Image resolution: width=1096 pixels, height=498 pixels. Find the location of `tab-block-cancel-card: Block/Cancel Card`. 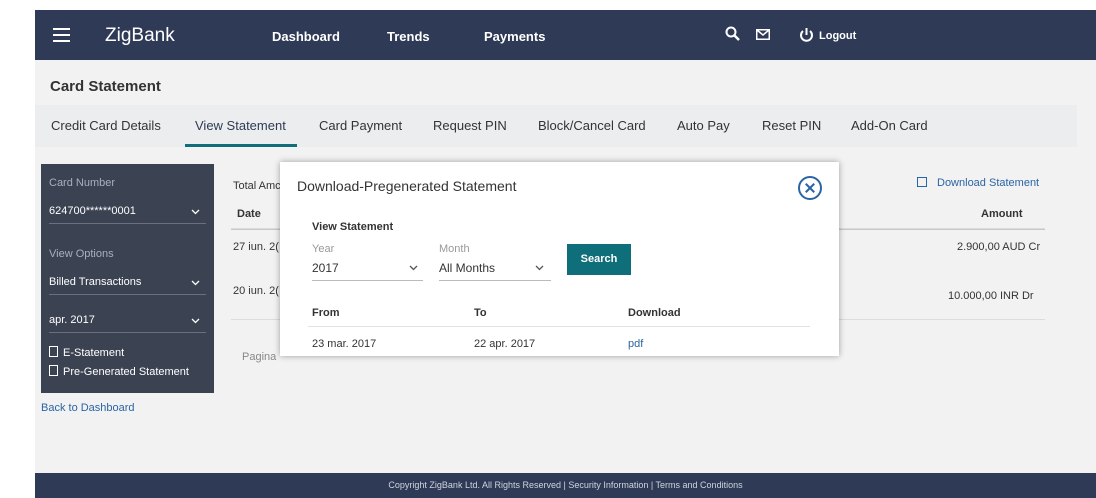

tab-block-cancel-card: Block/Cancel Card is located at coordinates (592, 125).